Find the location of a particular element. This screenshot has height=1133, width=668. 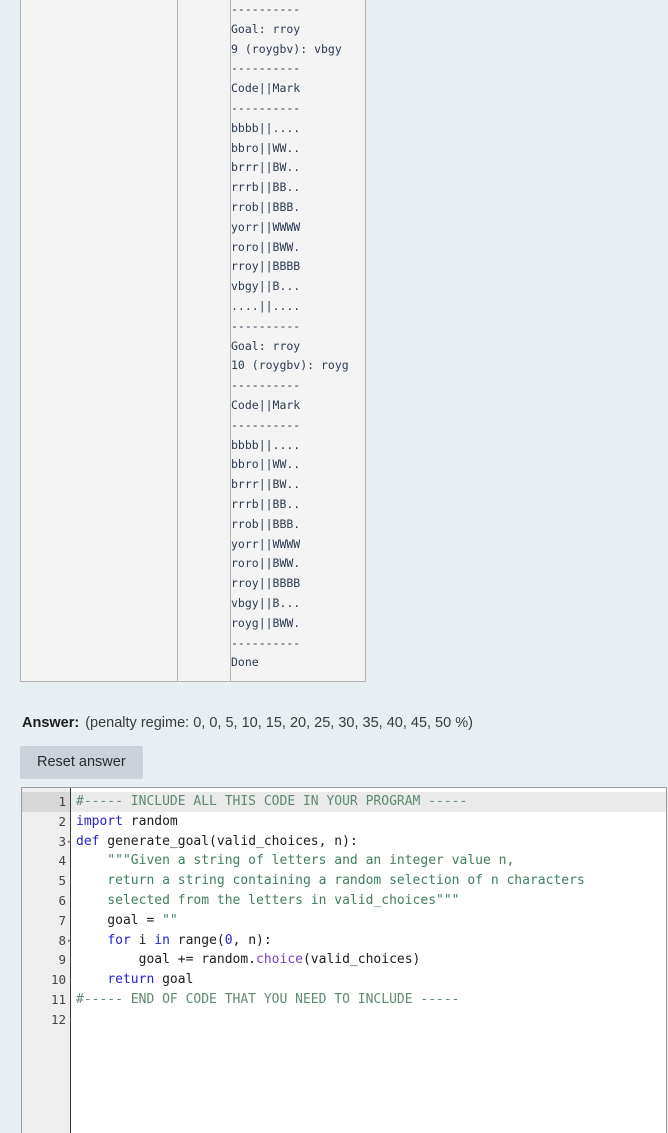

code-token: import is located at coordinates (99, 821).